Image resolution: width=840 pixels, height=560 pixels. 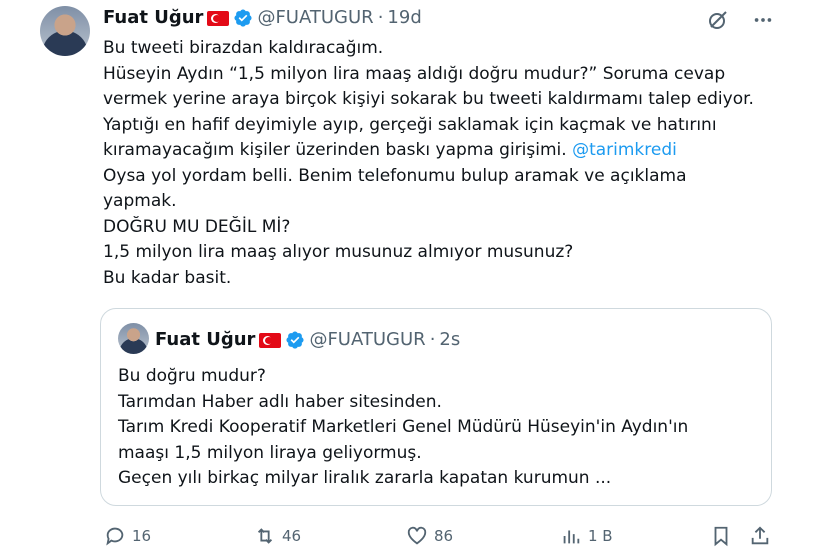 I want to click on quoted-tweet-time: 2s, so click(x=449, y=340).